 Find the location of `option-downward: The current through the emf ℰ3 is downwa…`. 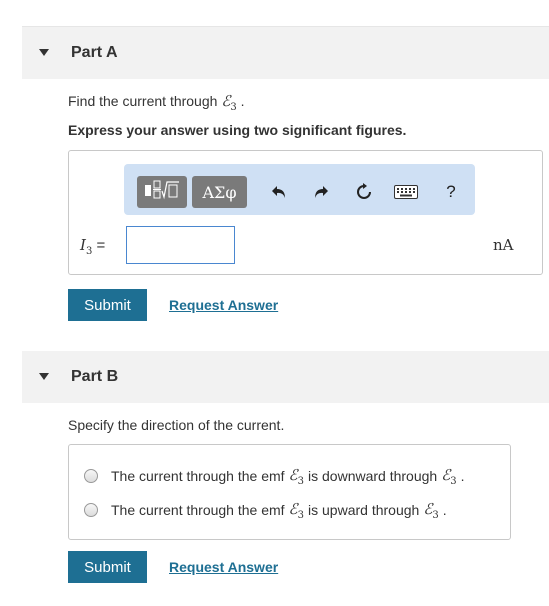

option-downward: The current through the emf ℰ3 is downwa… is located at coordinates (274, 476).